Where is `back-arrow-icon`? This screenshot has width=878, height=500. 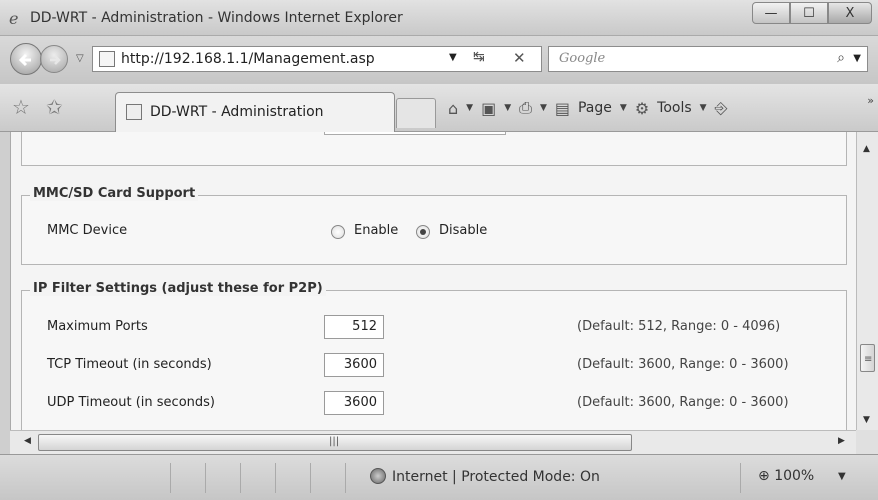
back-arrow-icon is located at coordinates (24, 60).